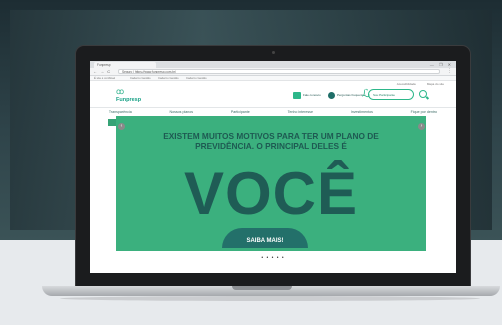 Image resolution: width=502 pixels, height=325 pixels. I want to click on nav-item-interesse: Tenho interesse, so click(300, 112).